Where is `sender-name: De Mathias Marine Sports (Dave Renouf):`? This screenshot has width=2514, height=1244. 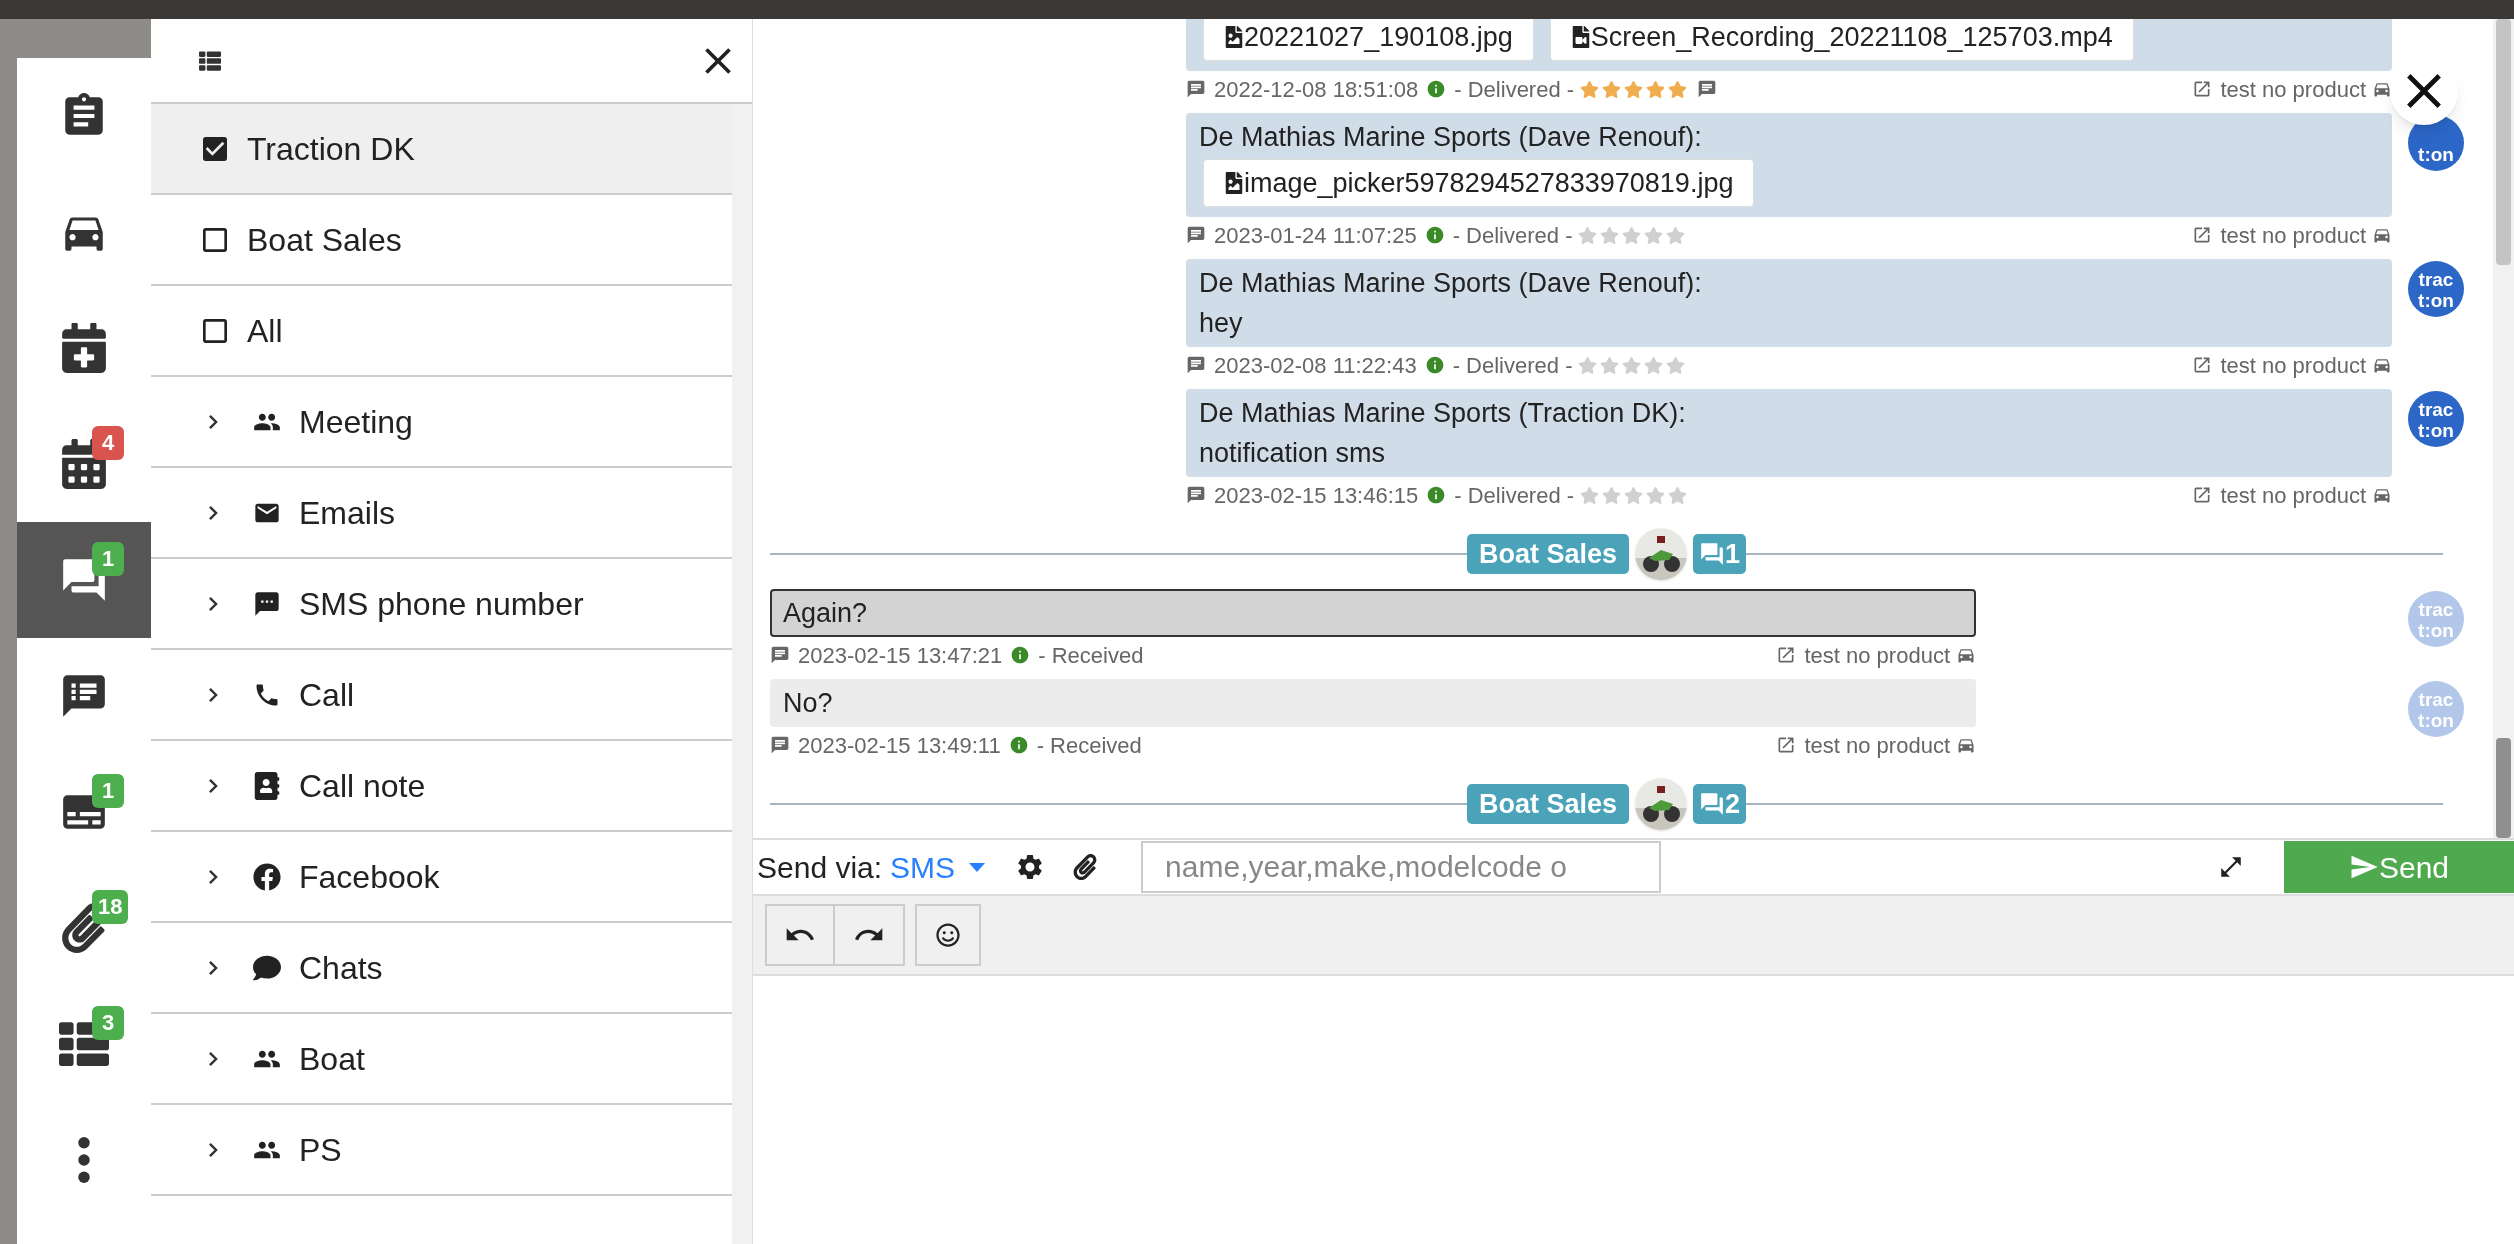 sender-name: De Mathias Marine Sports (Dave Renouf): is located at coordinates (1451, 137).